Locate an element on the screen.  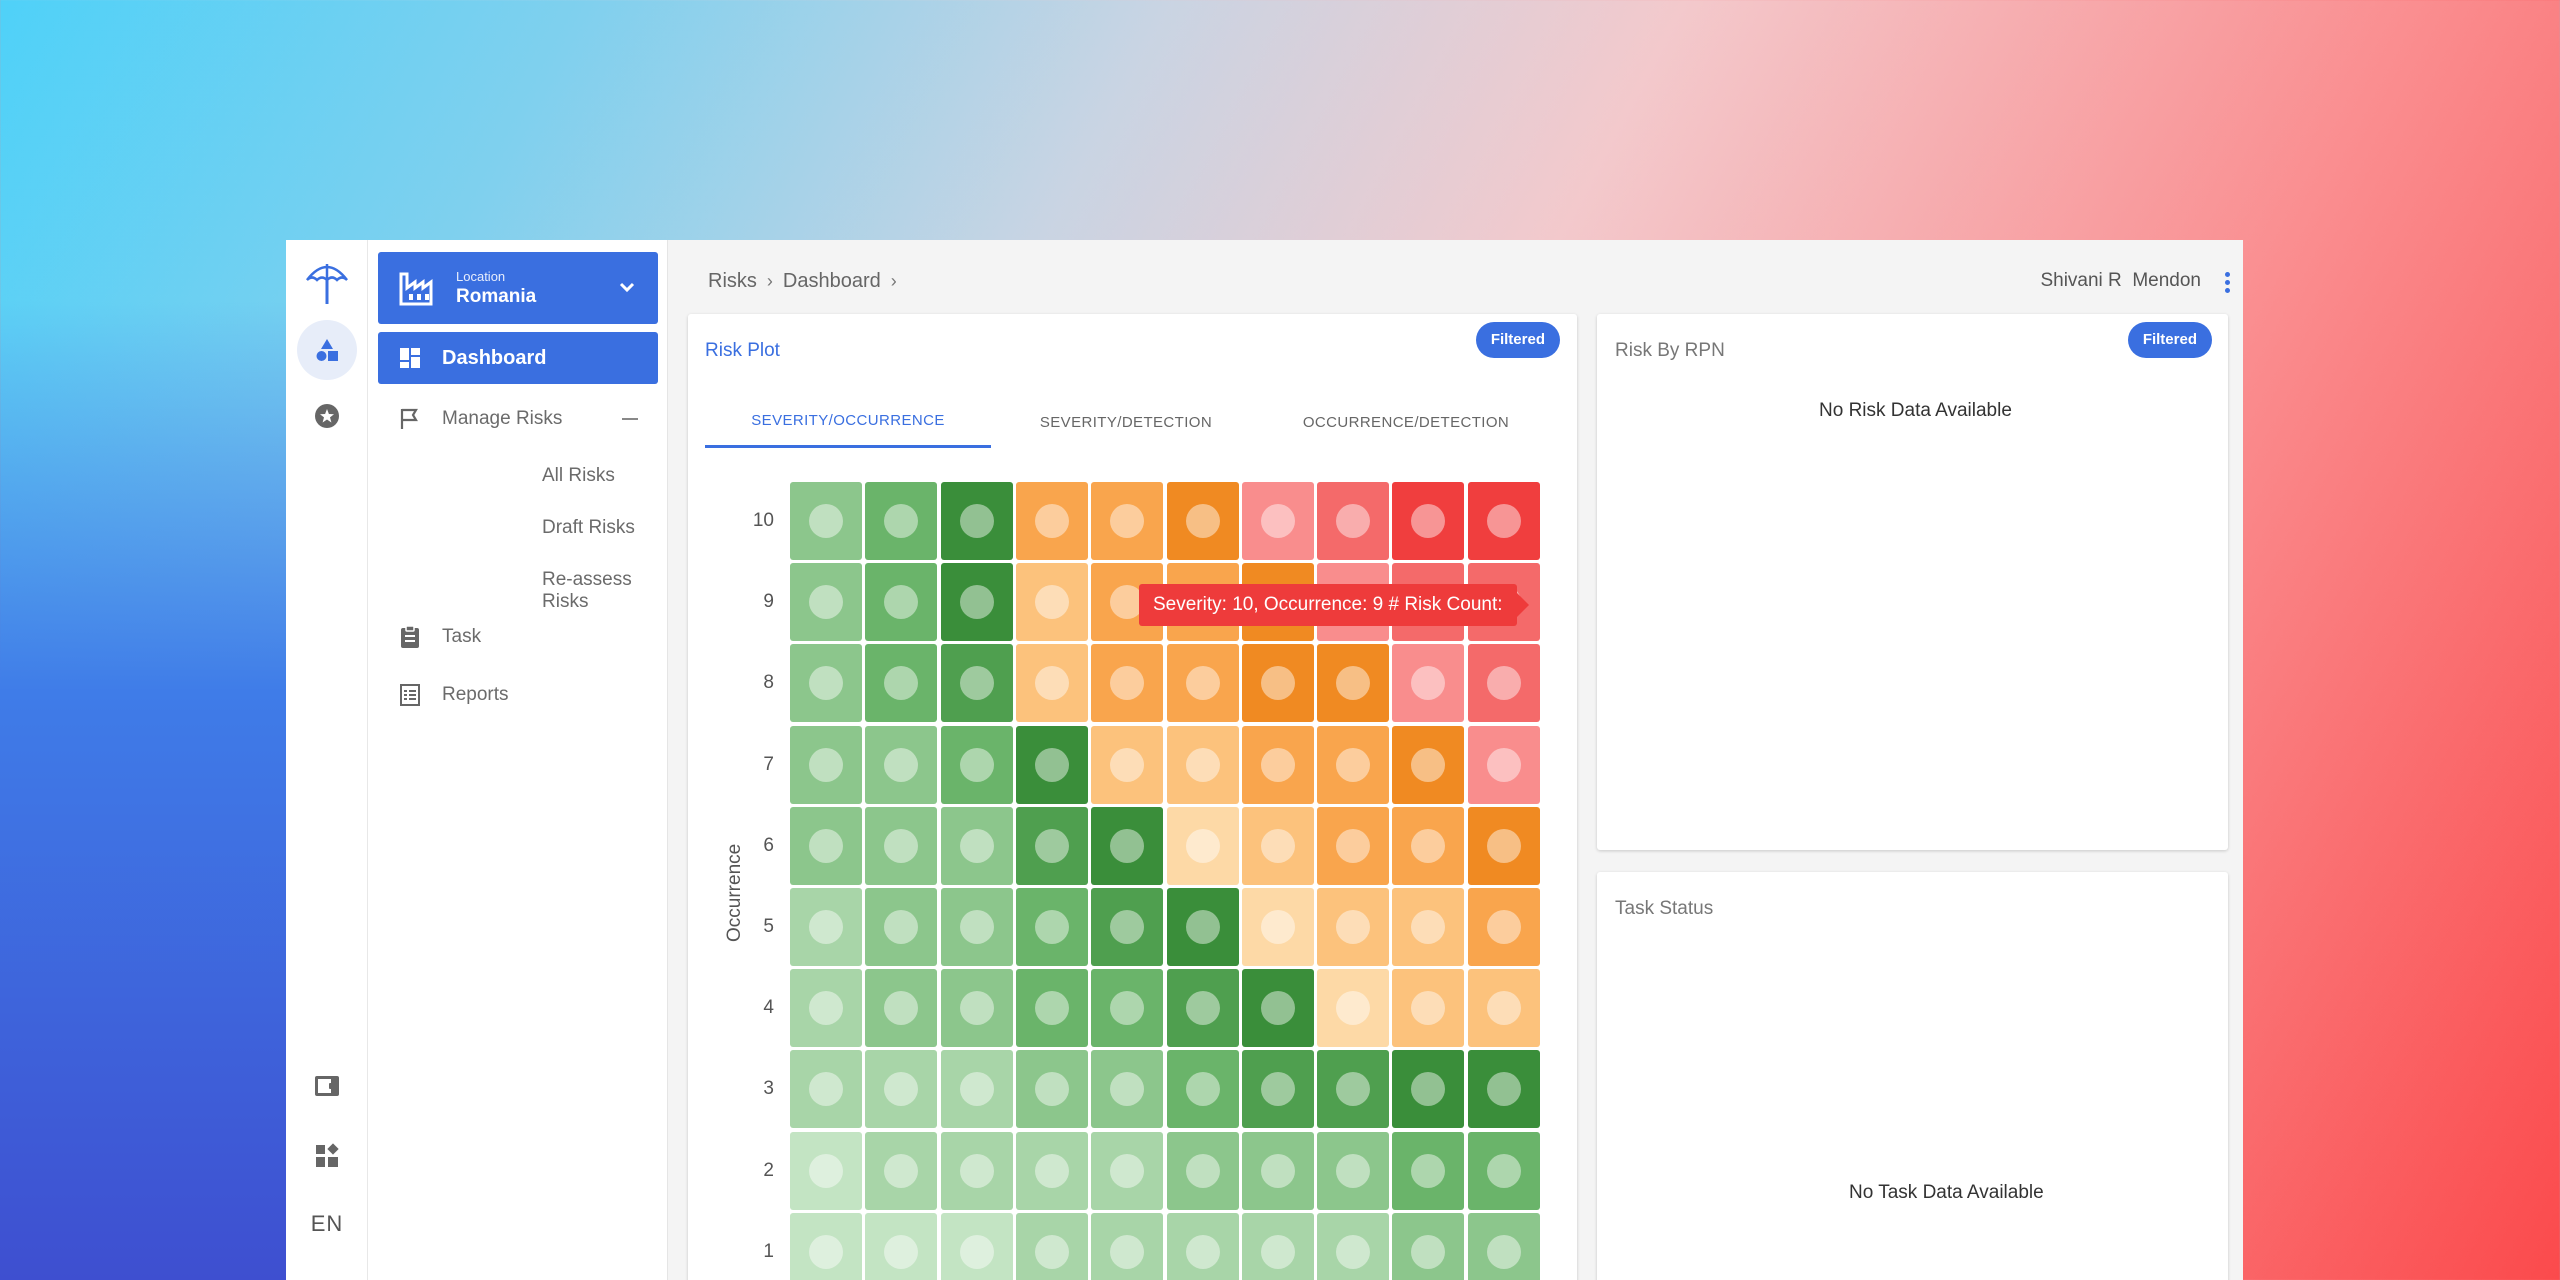
tab-occurrence-detection: OCCURRENCE/DETECTION is located at coordinates (1406, 422).